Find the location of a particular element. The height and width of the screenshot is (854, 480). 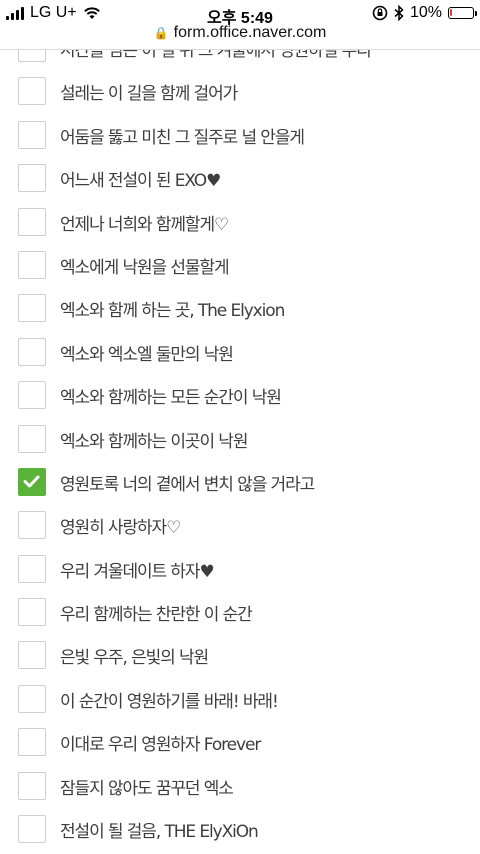

option-label: 은빛 우주, 은빛의 낙원 is located at coordinates (134, 658).